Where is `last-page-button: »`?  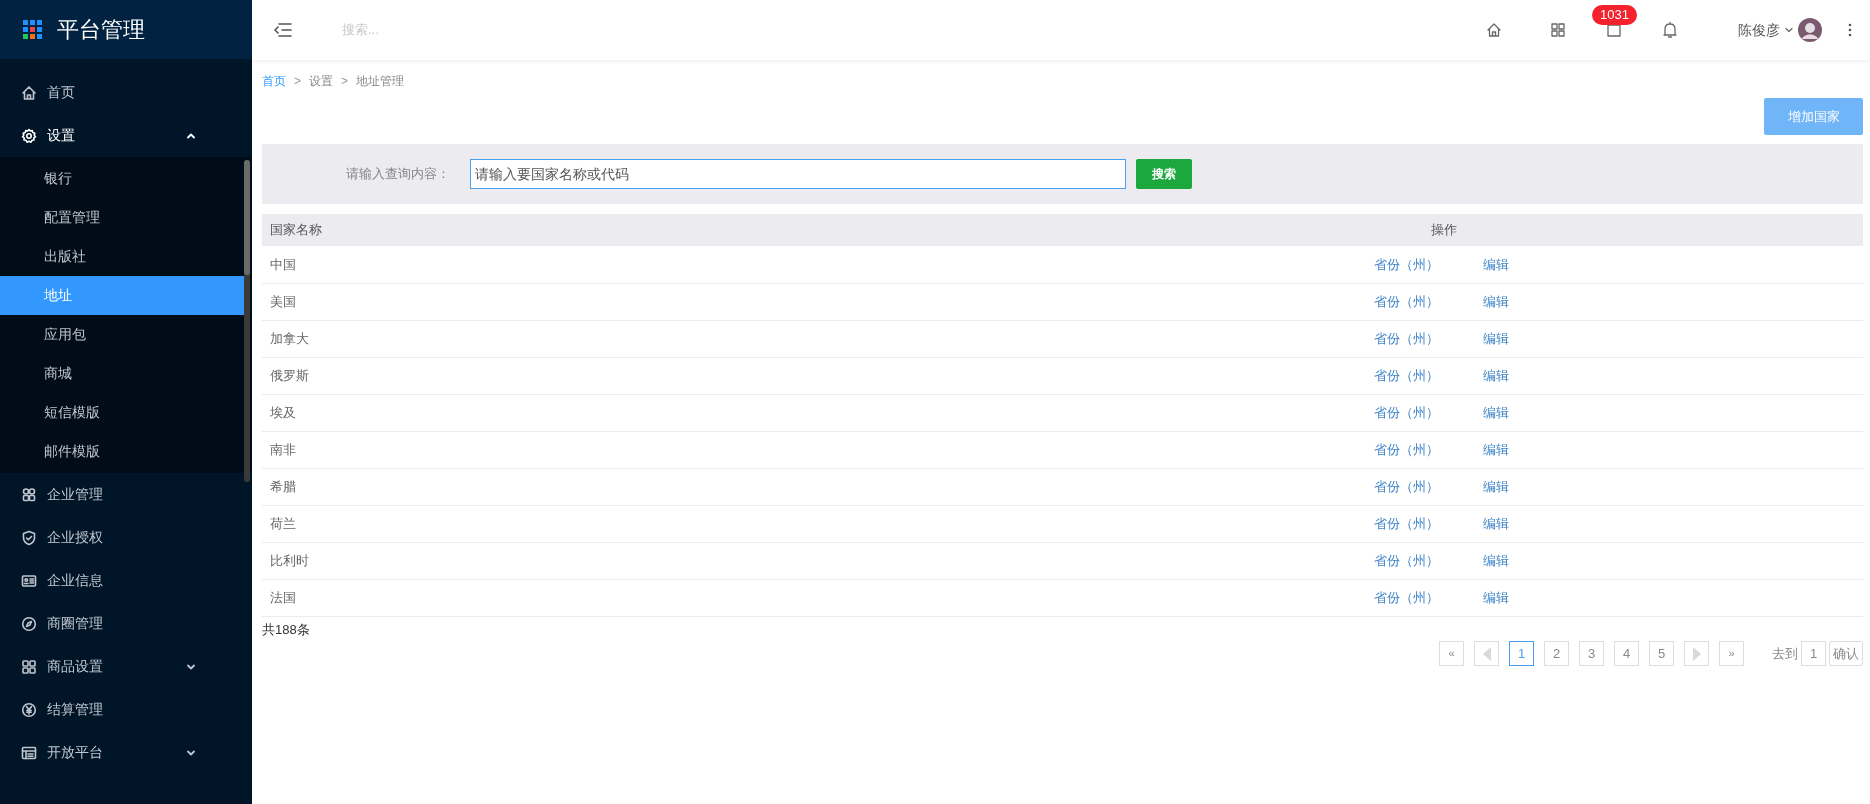 last-page-button: » is located at coordinates (1731, 653).